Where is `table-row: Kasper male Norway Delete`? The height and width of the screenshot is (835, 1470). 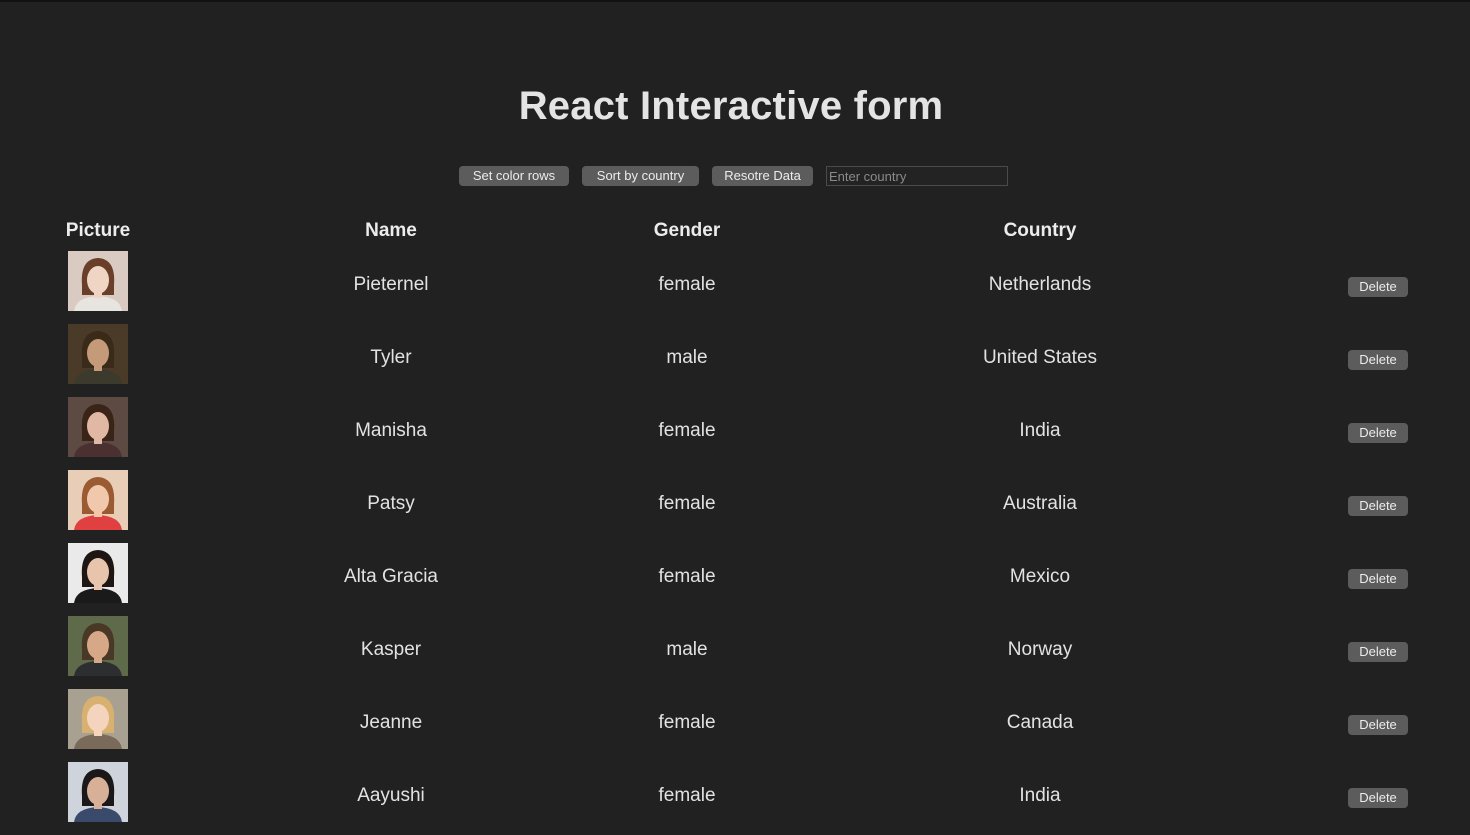 table-row: Kasper male Norway Delete is located at coordinates (735, 652).